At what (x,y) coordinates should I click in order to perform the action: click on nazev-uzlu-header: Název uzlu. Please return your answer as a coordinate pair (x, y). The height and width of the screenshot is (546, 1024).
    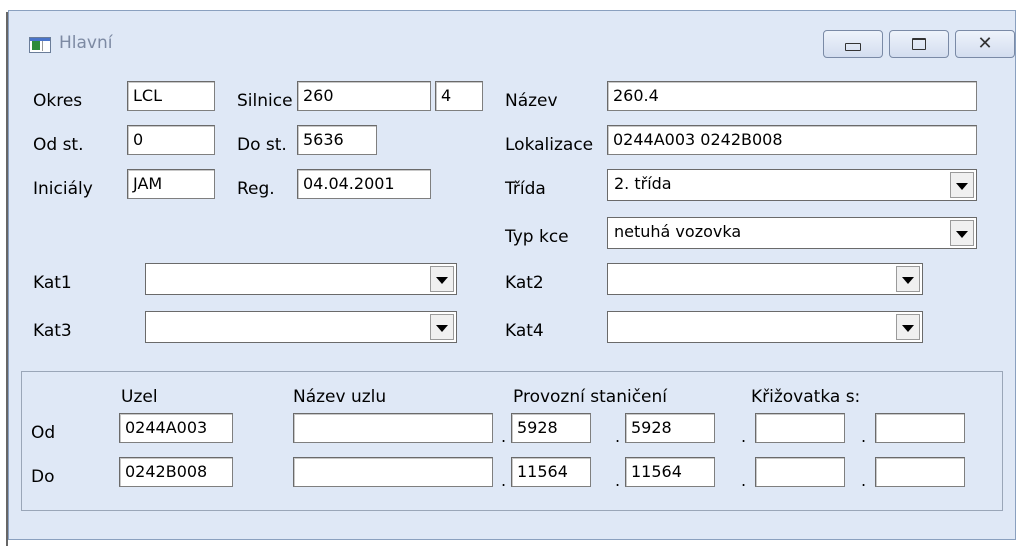
    Looking at the image, I should click on (340, 397).